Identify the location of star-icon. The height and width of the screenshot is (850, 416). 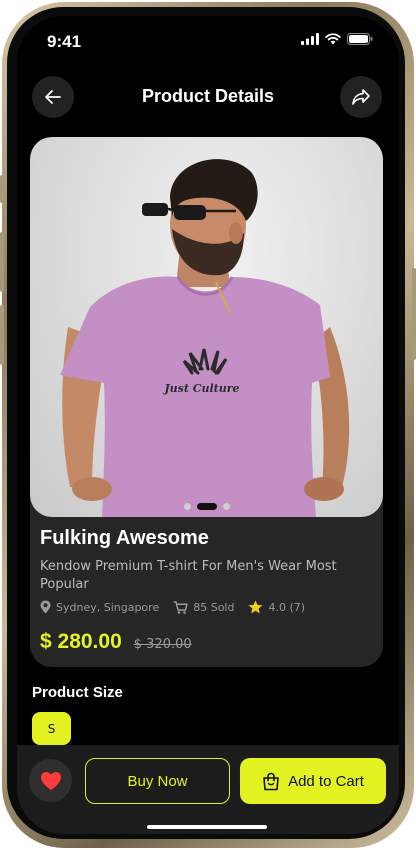
(255, 607).